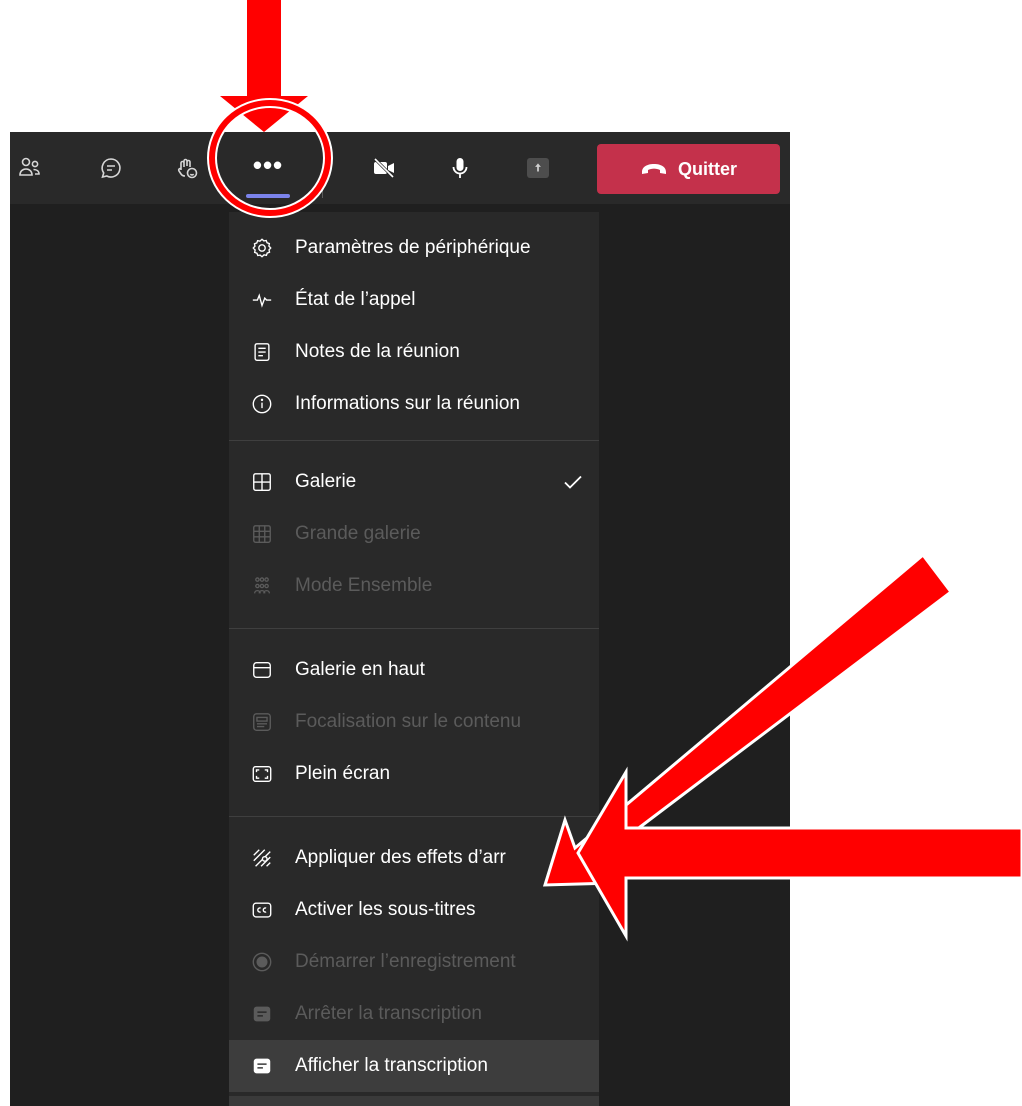  Describe the element at coordinates (262, 962) in the screenshot. I see `record-icon` at that location.